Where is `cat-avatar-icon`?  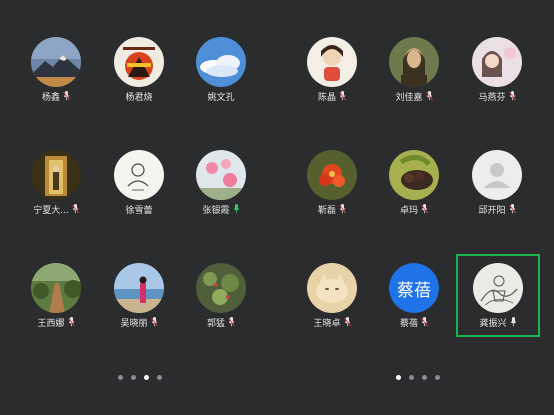 cat-avatar-icon is located at coordinates (332, 288).